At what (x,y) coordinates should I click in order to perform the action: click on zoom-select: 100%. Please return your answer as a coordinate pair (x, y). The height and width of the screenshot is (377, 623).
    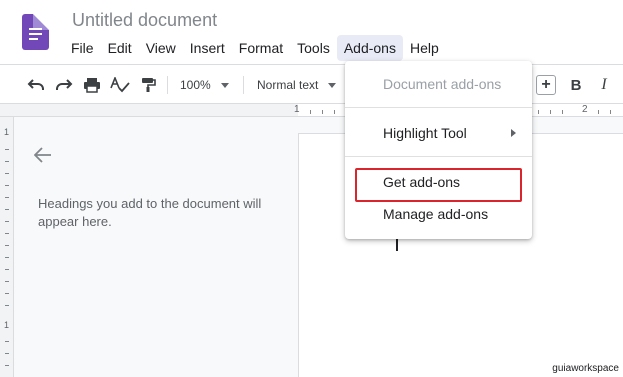
    Looking at the image, I should click on (209, 85).